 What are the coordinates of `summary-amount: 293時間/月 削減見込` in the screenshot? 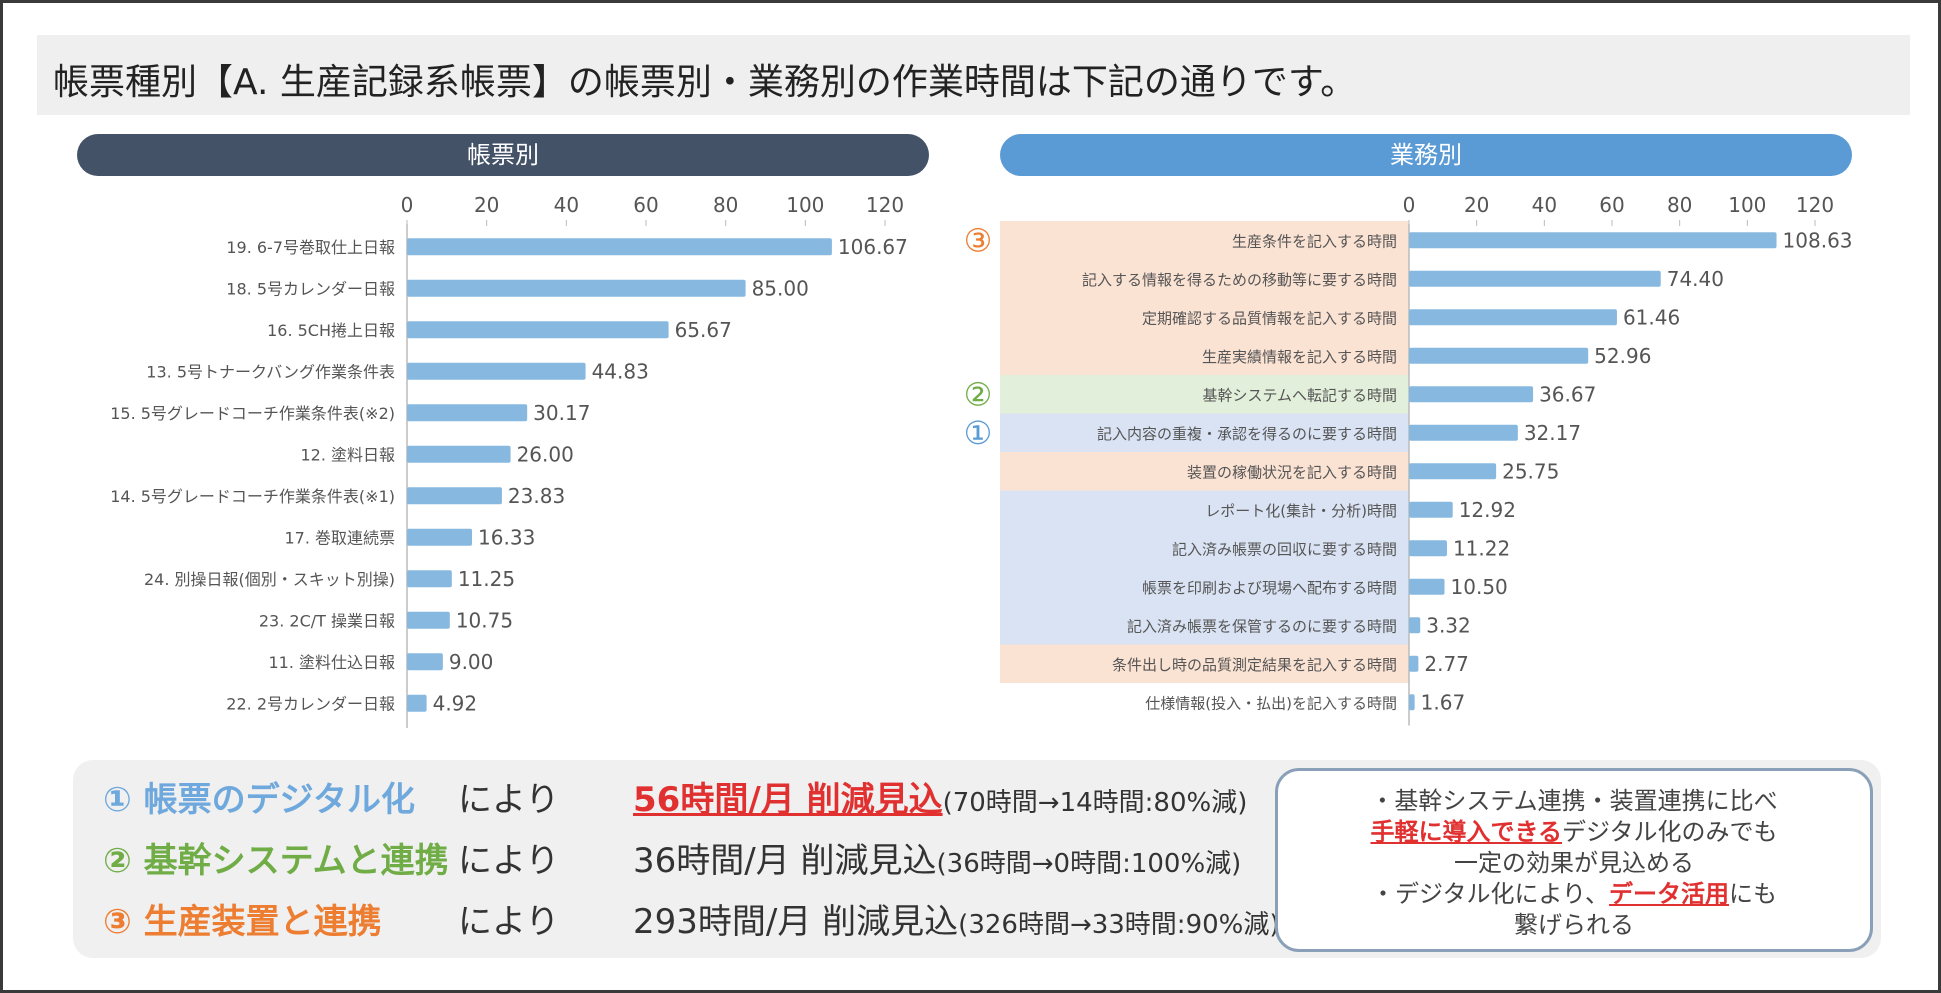 It's located at (796, 922).